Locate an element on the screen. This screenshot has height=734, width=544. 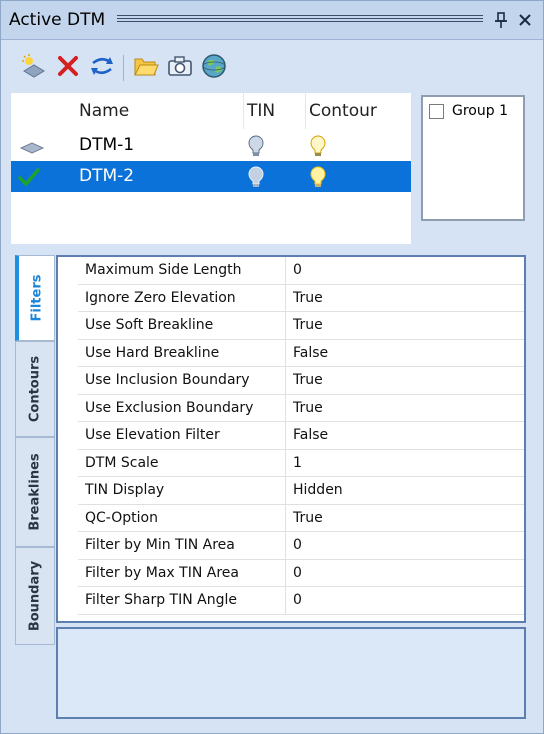
property-row: TIN Display Hidden is located at coordinates (301, 490).